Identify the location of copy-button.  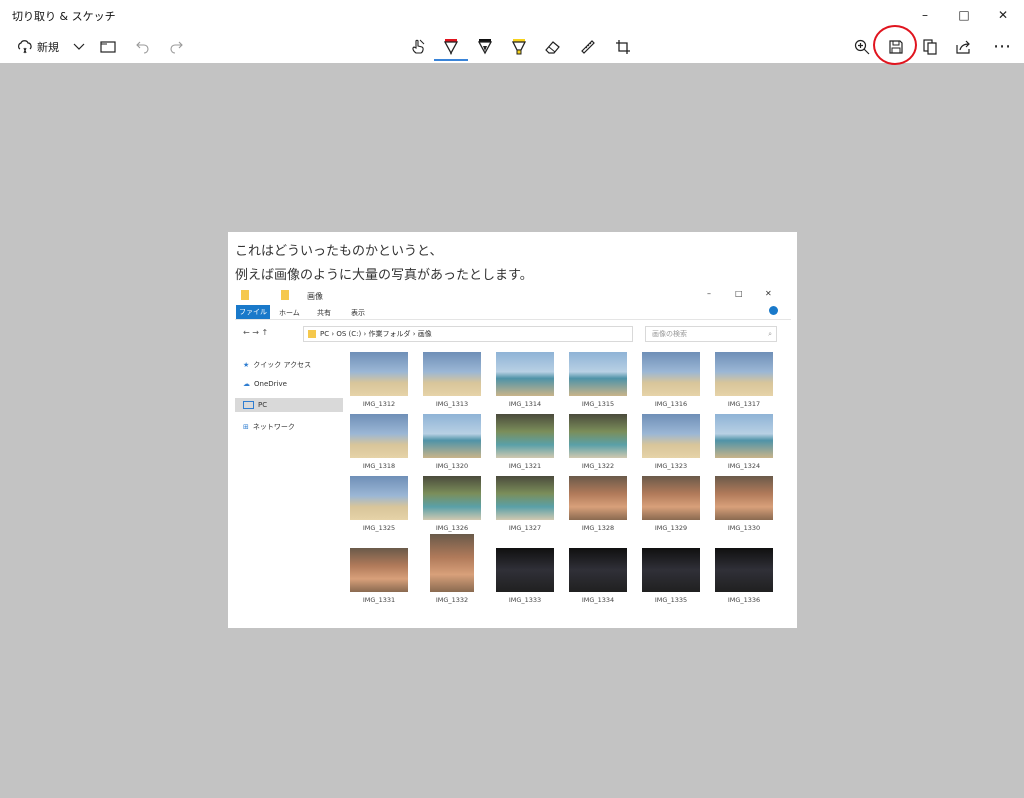
(930, 46).